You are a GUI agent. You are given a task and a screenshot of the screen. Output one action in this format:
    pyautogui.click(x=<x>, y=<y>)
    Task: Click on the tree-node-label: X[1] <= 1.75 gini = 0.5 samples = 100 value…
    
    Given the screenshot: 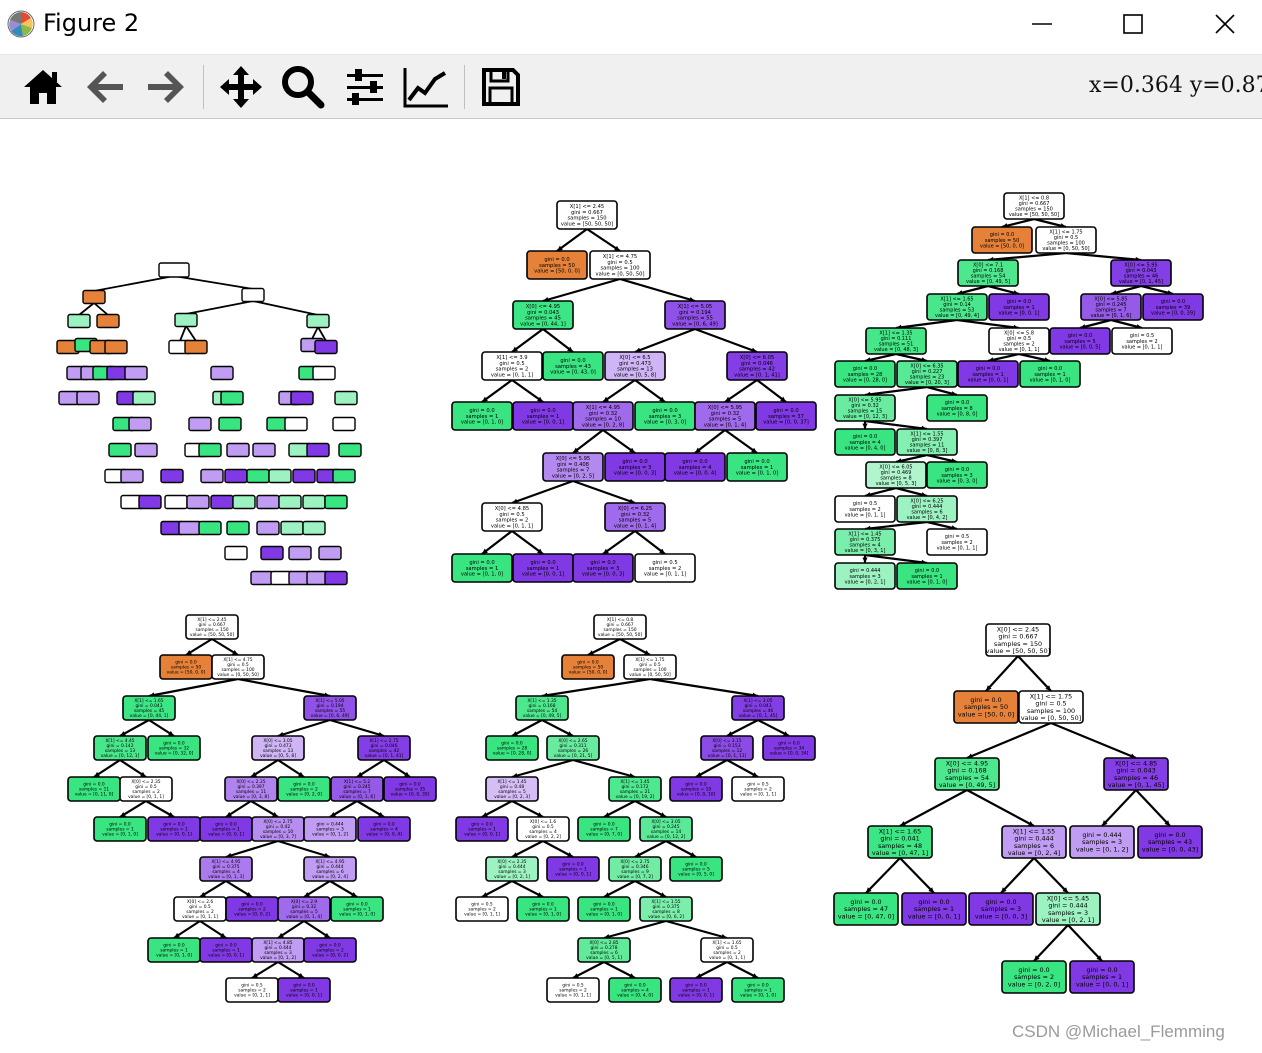 What is the action you would take?
    pyautogui.click(x=1051, y=707)
    